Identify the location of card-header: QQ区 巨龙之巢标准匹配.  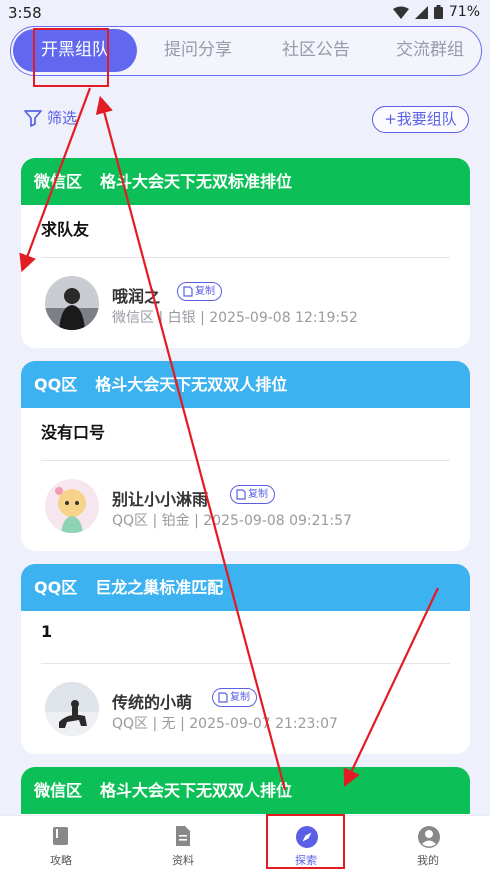
(245, 587).